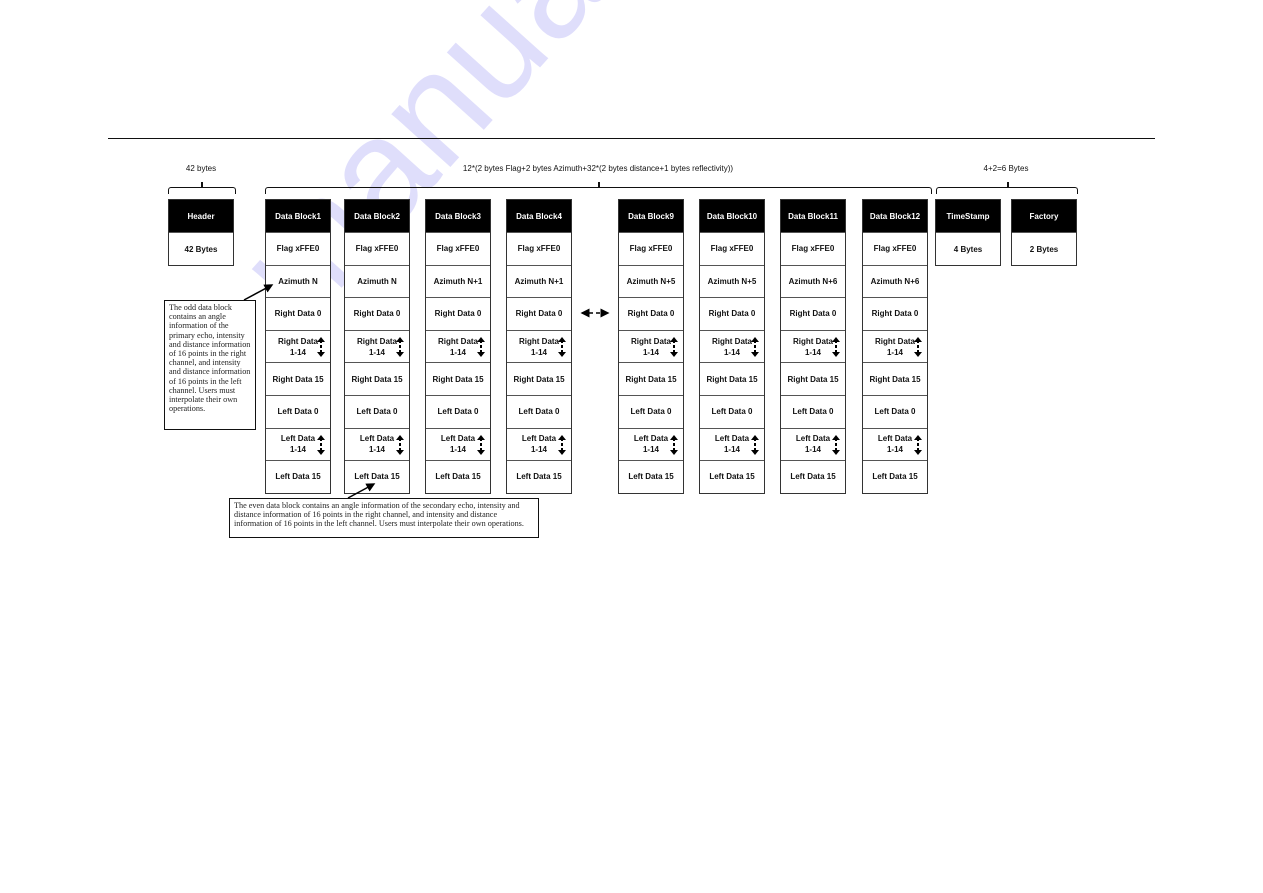 This screenshot has height=893, width=1263. Describe the element at coordinates (426, 391) in the screenshot. I see `arrows-overlay` at that location.